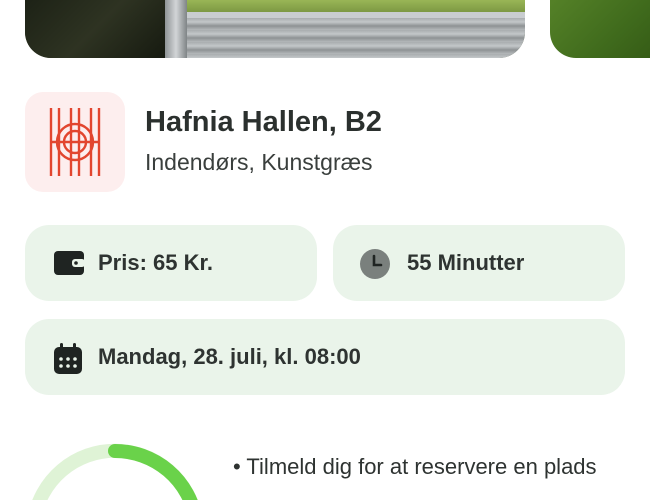 This screenshot has height=500, width=650. I want to click on calendar-icon, so click(68, 361).